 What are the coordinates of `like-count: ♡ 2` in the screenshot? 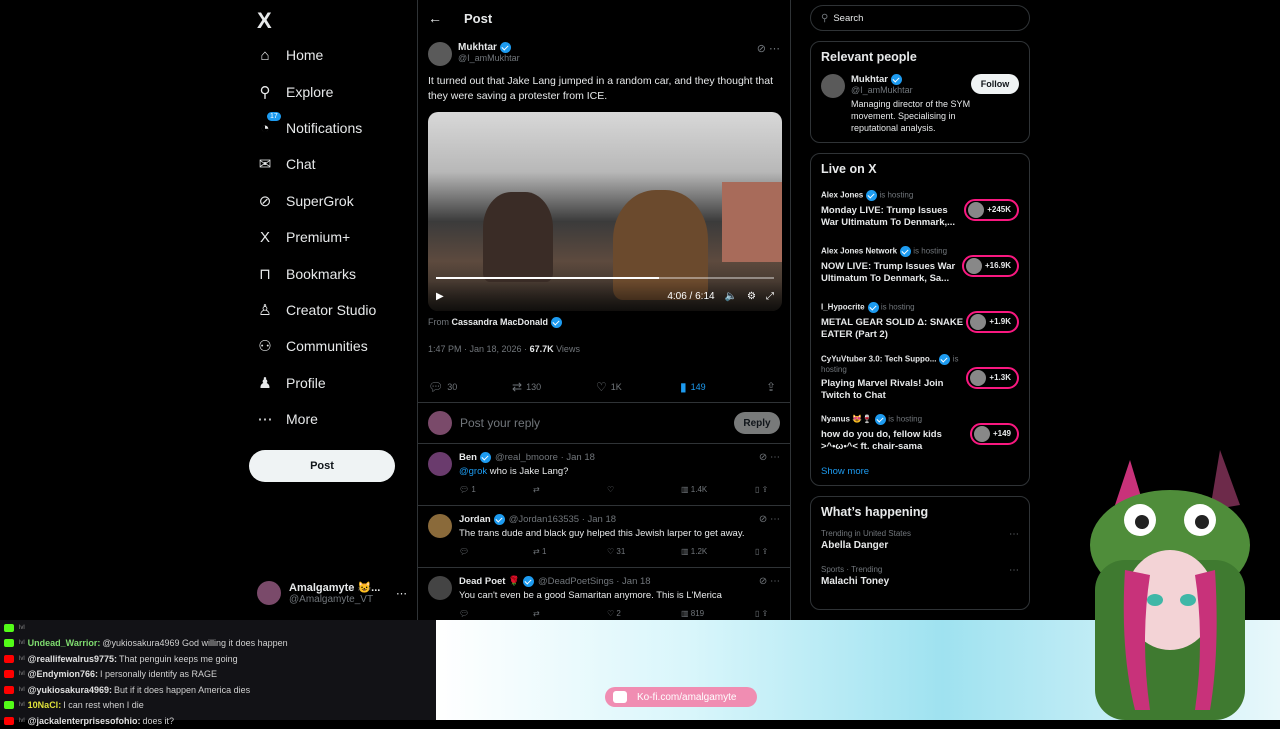 It's located at (644, 613).